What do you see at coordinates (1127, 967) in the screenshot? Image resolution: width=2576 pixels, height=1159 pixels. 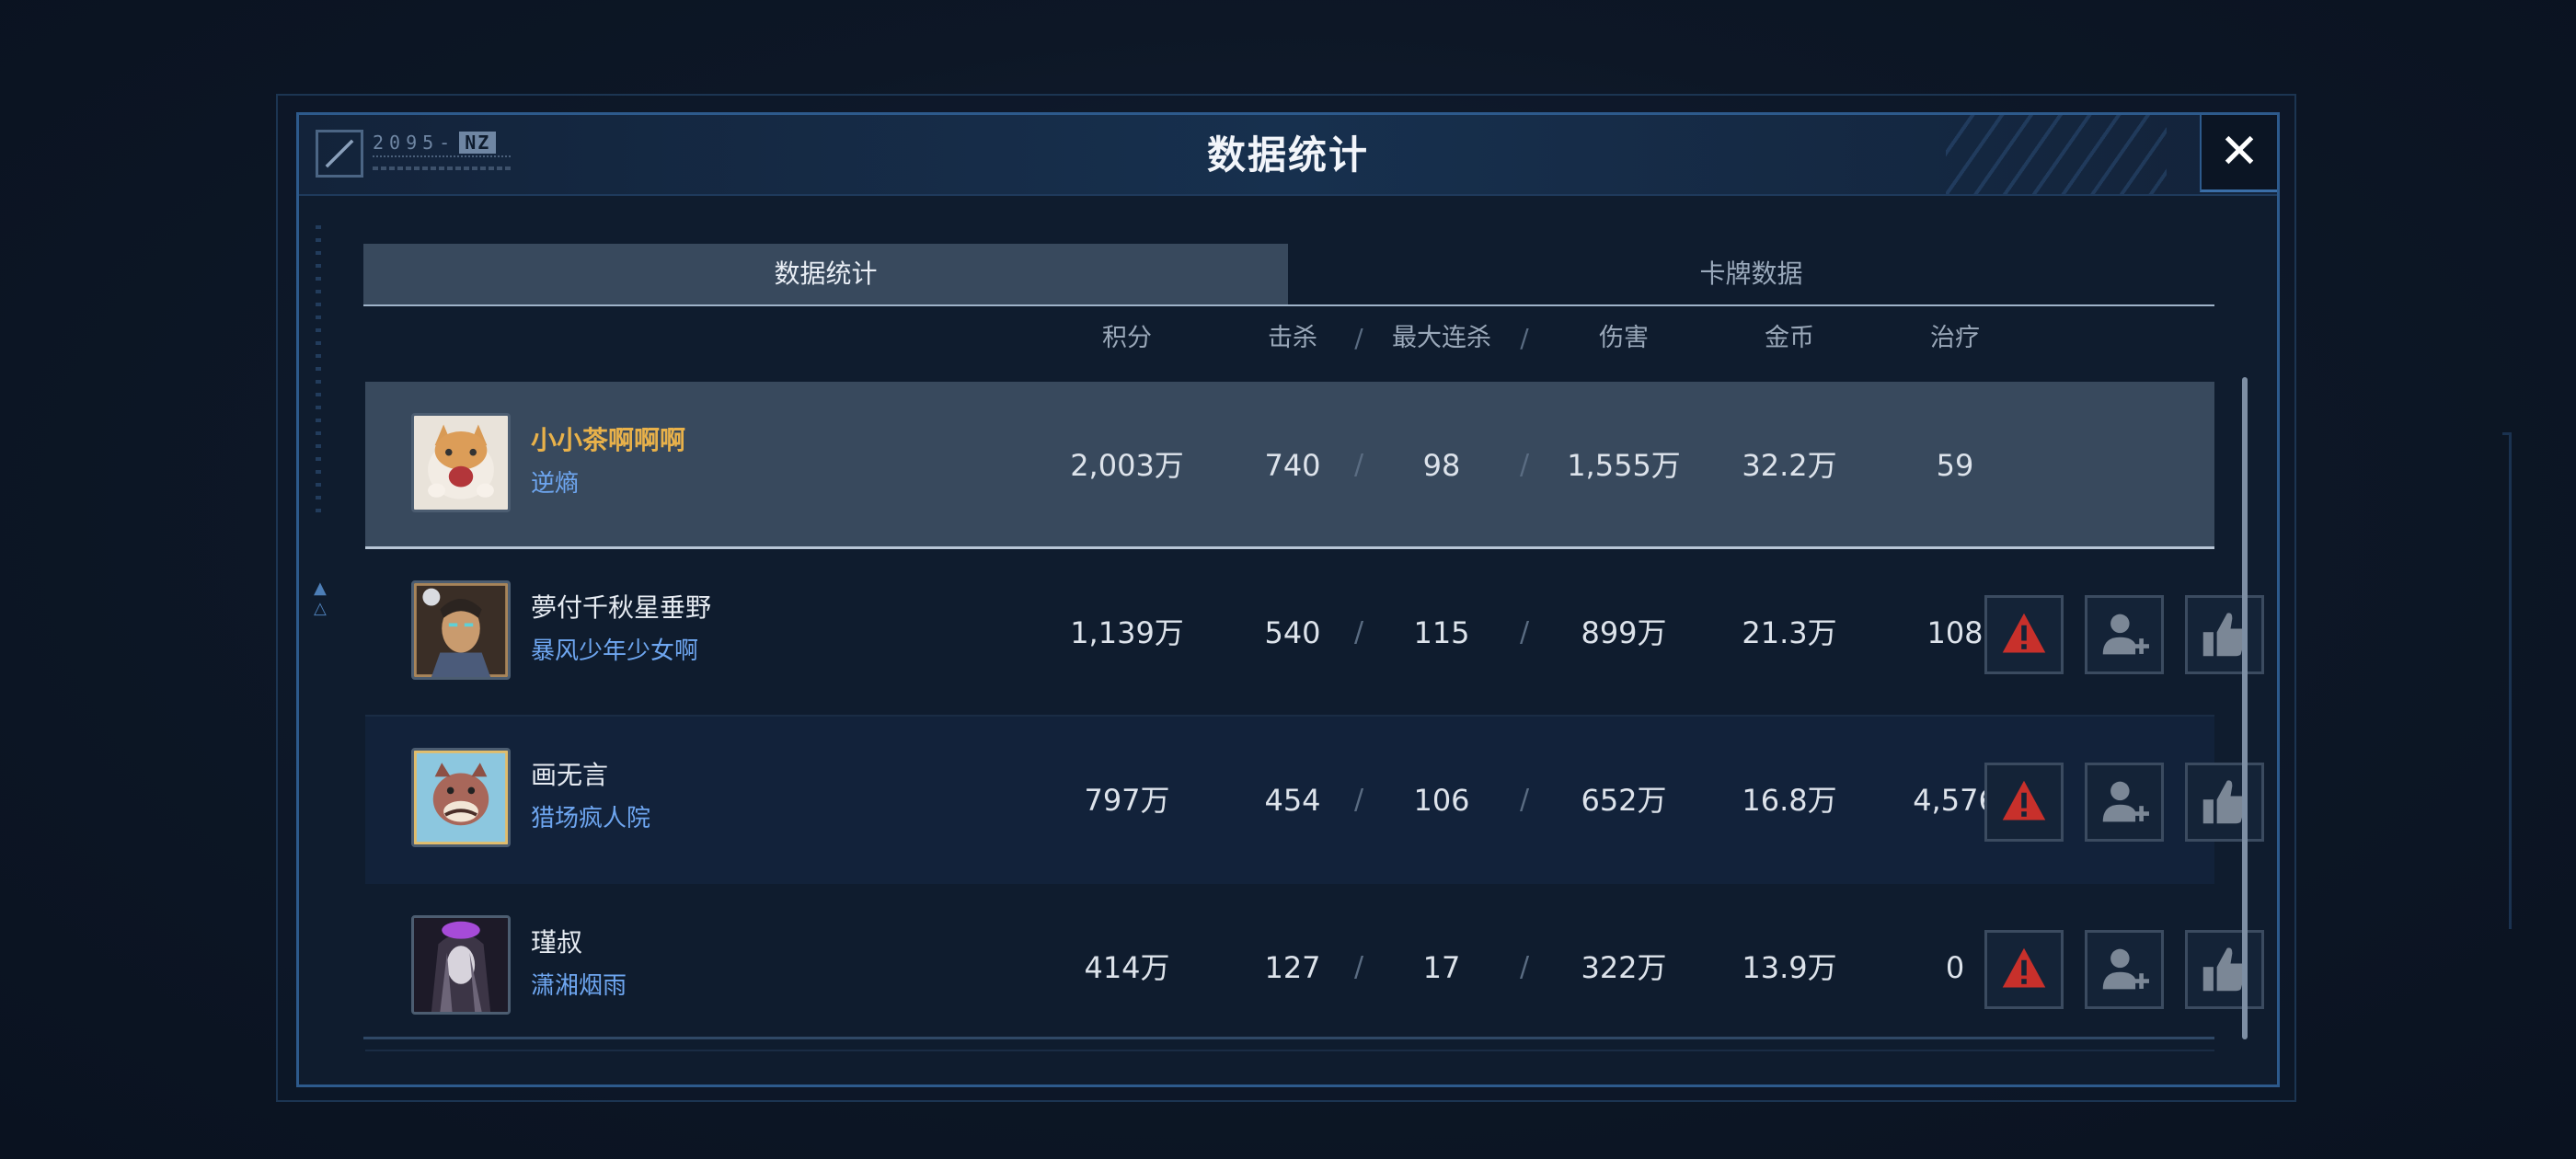 I see `cell-score: 414万` at bounding box center [1127, 967].